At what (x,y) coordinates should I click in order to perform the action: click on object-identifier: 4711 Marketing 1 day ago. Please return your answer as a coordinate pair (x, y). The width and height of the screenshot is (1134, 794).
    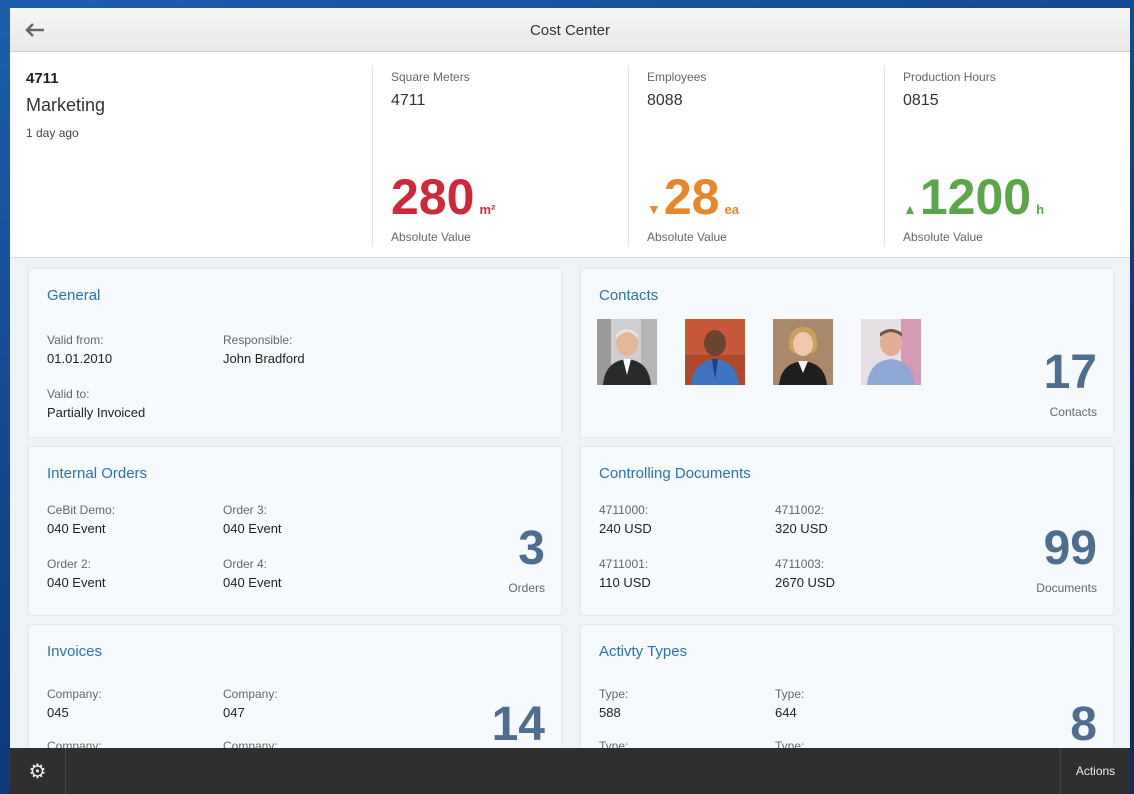
    Looking at the image, I should click on (65, 105).